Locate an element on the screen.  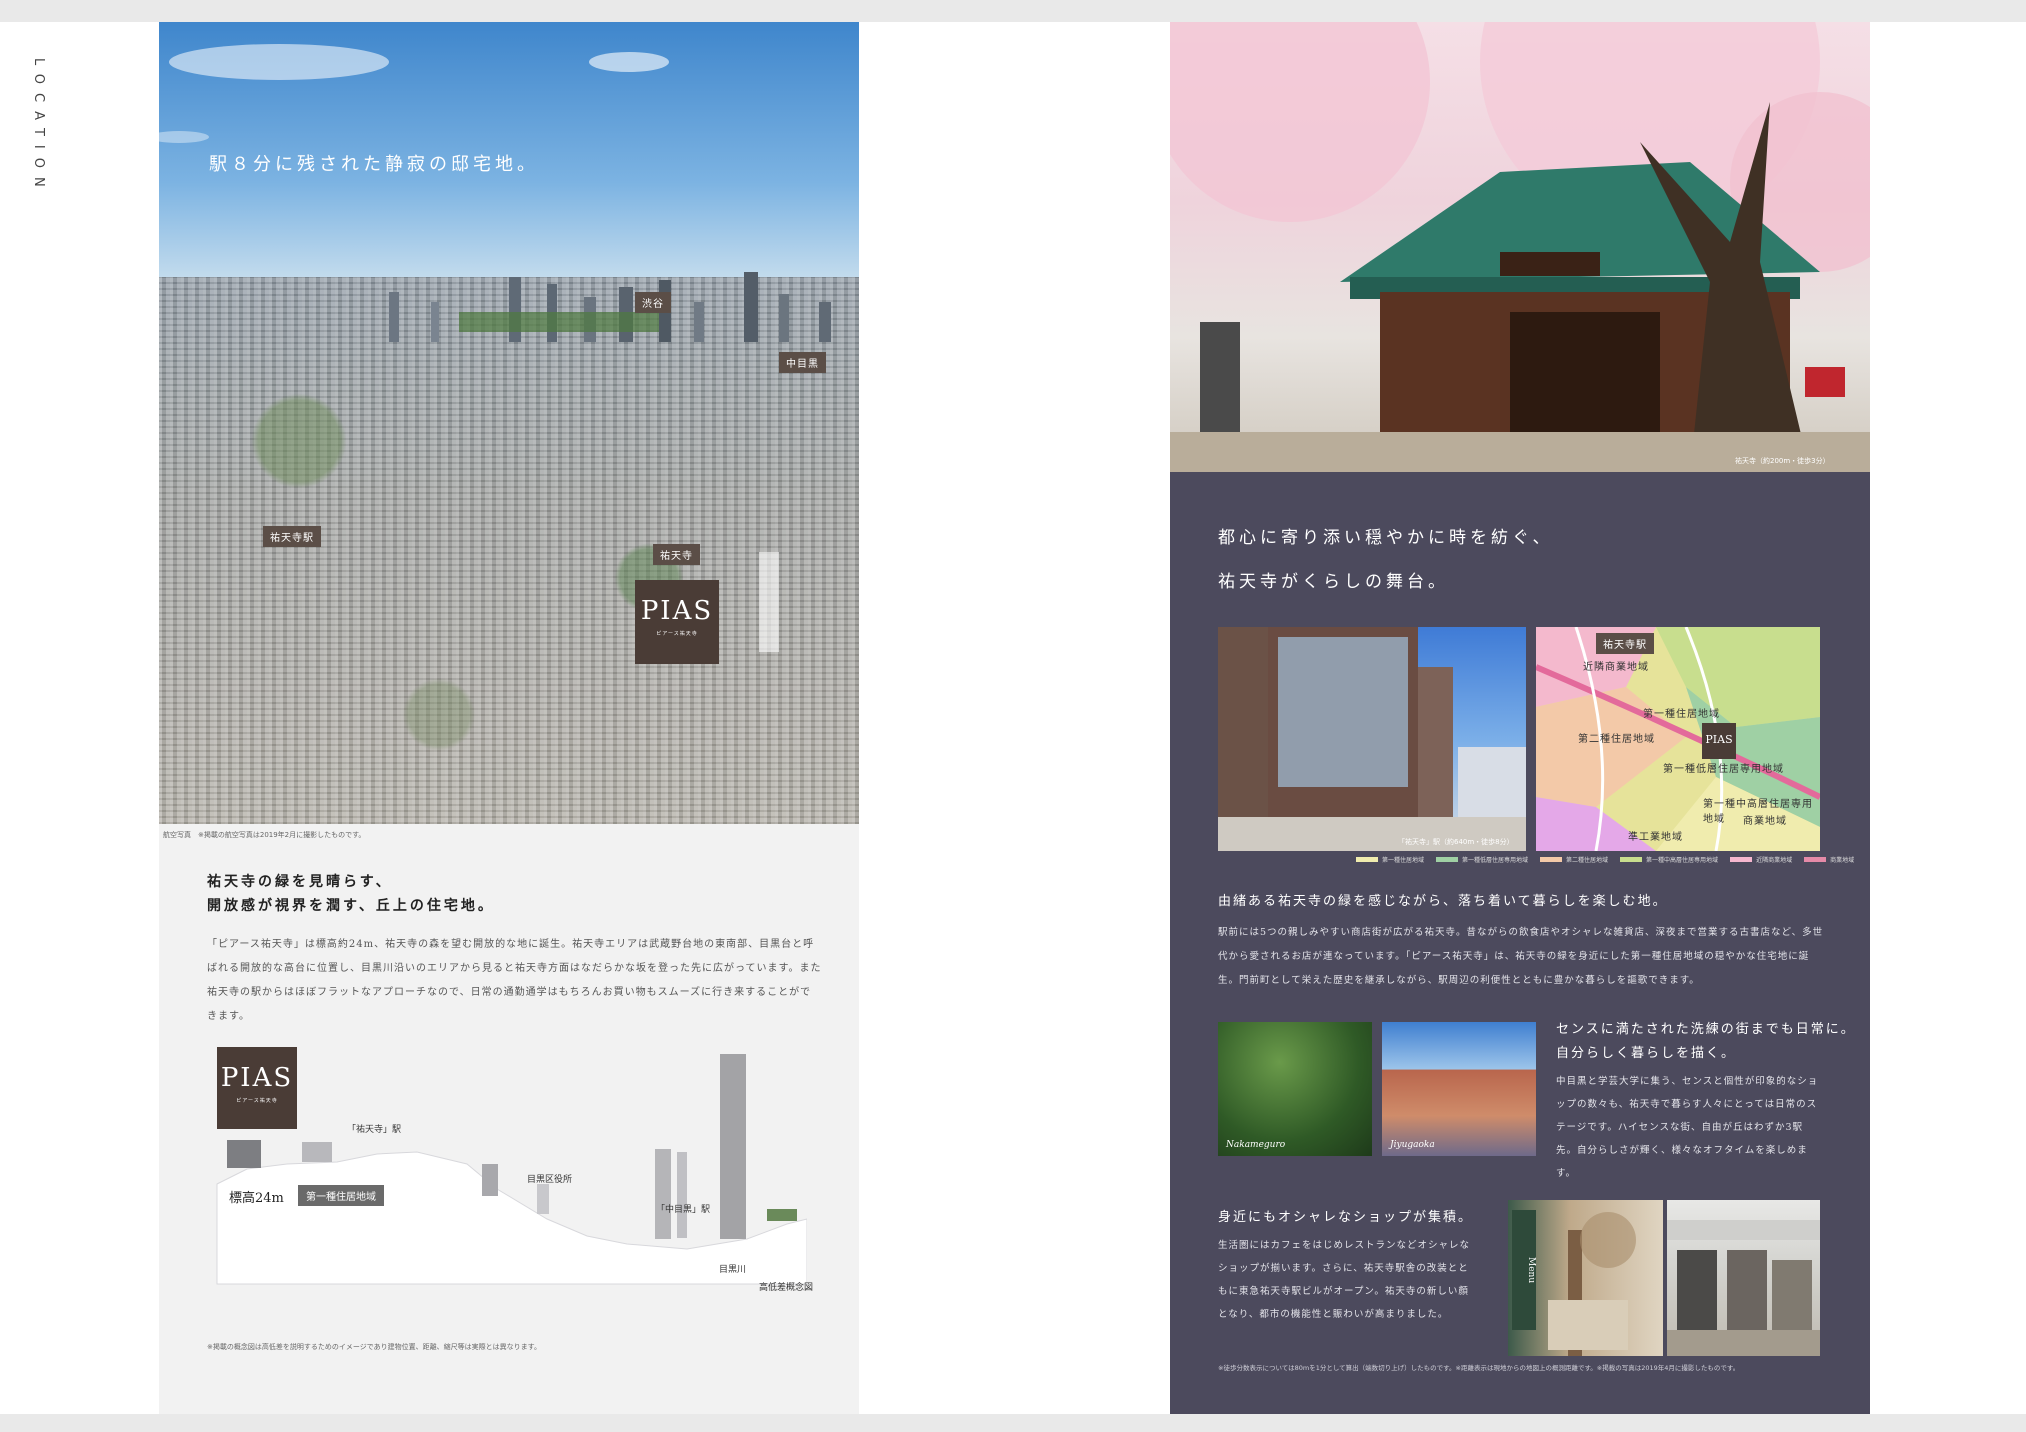
profile-station-label: 「祐天寺」駅 is located at coordinates (374, 1130).